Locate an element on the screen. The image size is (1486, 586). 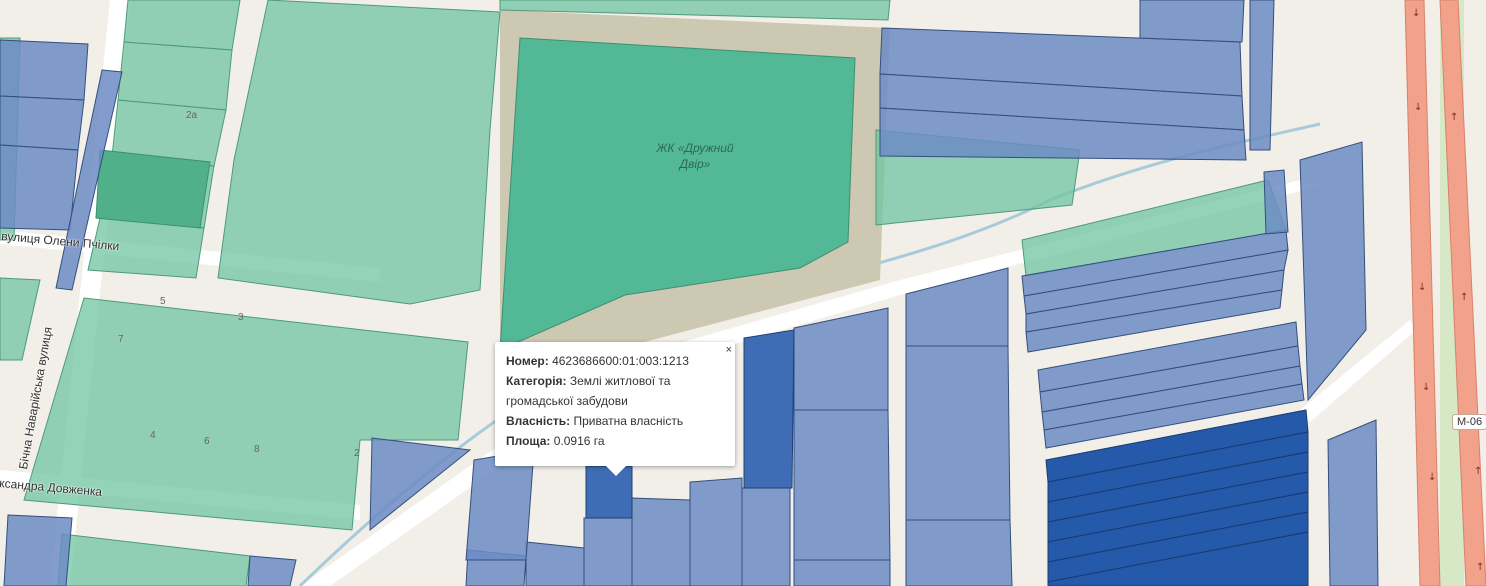
popup-ownership-row: Власність: Приватна власність is located at coordinates (614, 421).